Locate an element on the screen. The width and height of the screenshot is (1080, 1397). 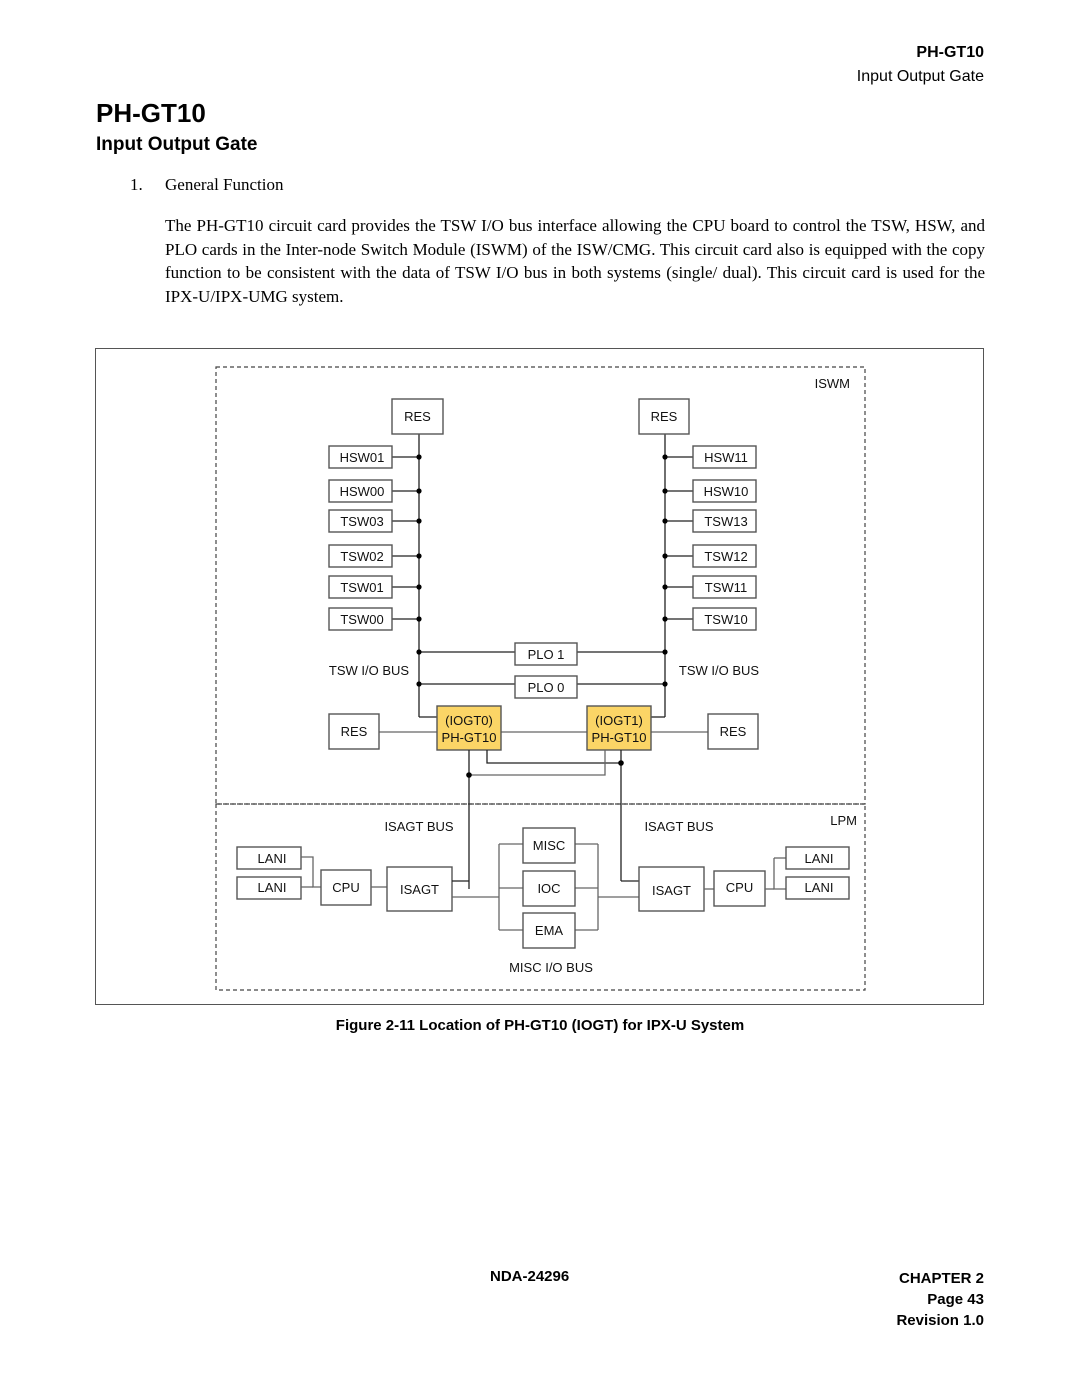
right-card-tsw11: TSW11 is located at coordinates (709, 587).